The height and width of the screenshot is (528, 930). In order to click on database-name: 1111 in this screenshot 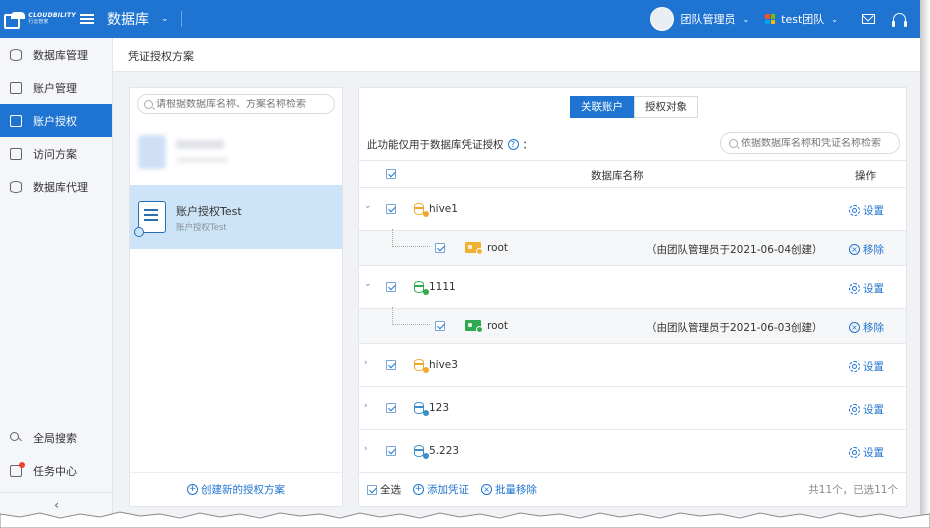, I will do `click(442, 287)`.